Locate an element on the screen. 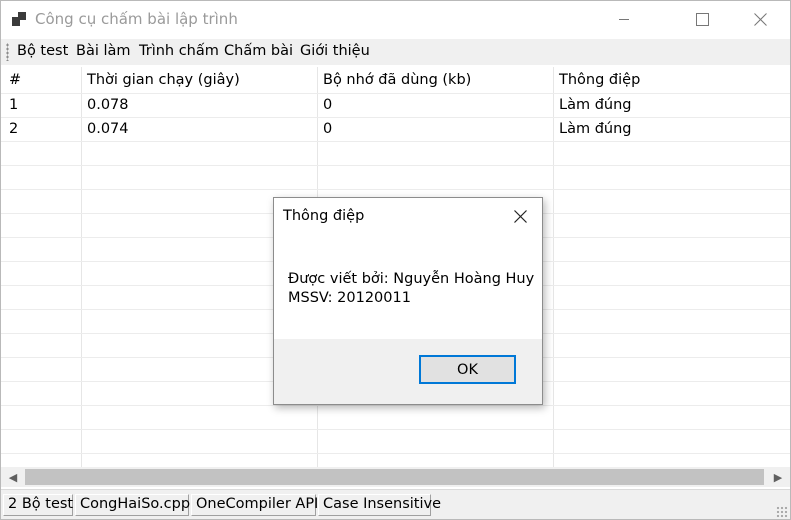 This screenshot has width=791, height=520. maximize-icon is located at coordinates (702, 19).